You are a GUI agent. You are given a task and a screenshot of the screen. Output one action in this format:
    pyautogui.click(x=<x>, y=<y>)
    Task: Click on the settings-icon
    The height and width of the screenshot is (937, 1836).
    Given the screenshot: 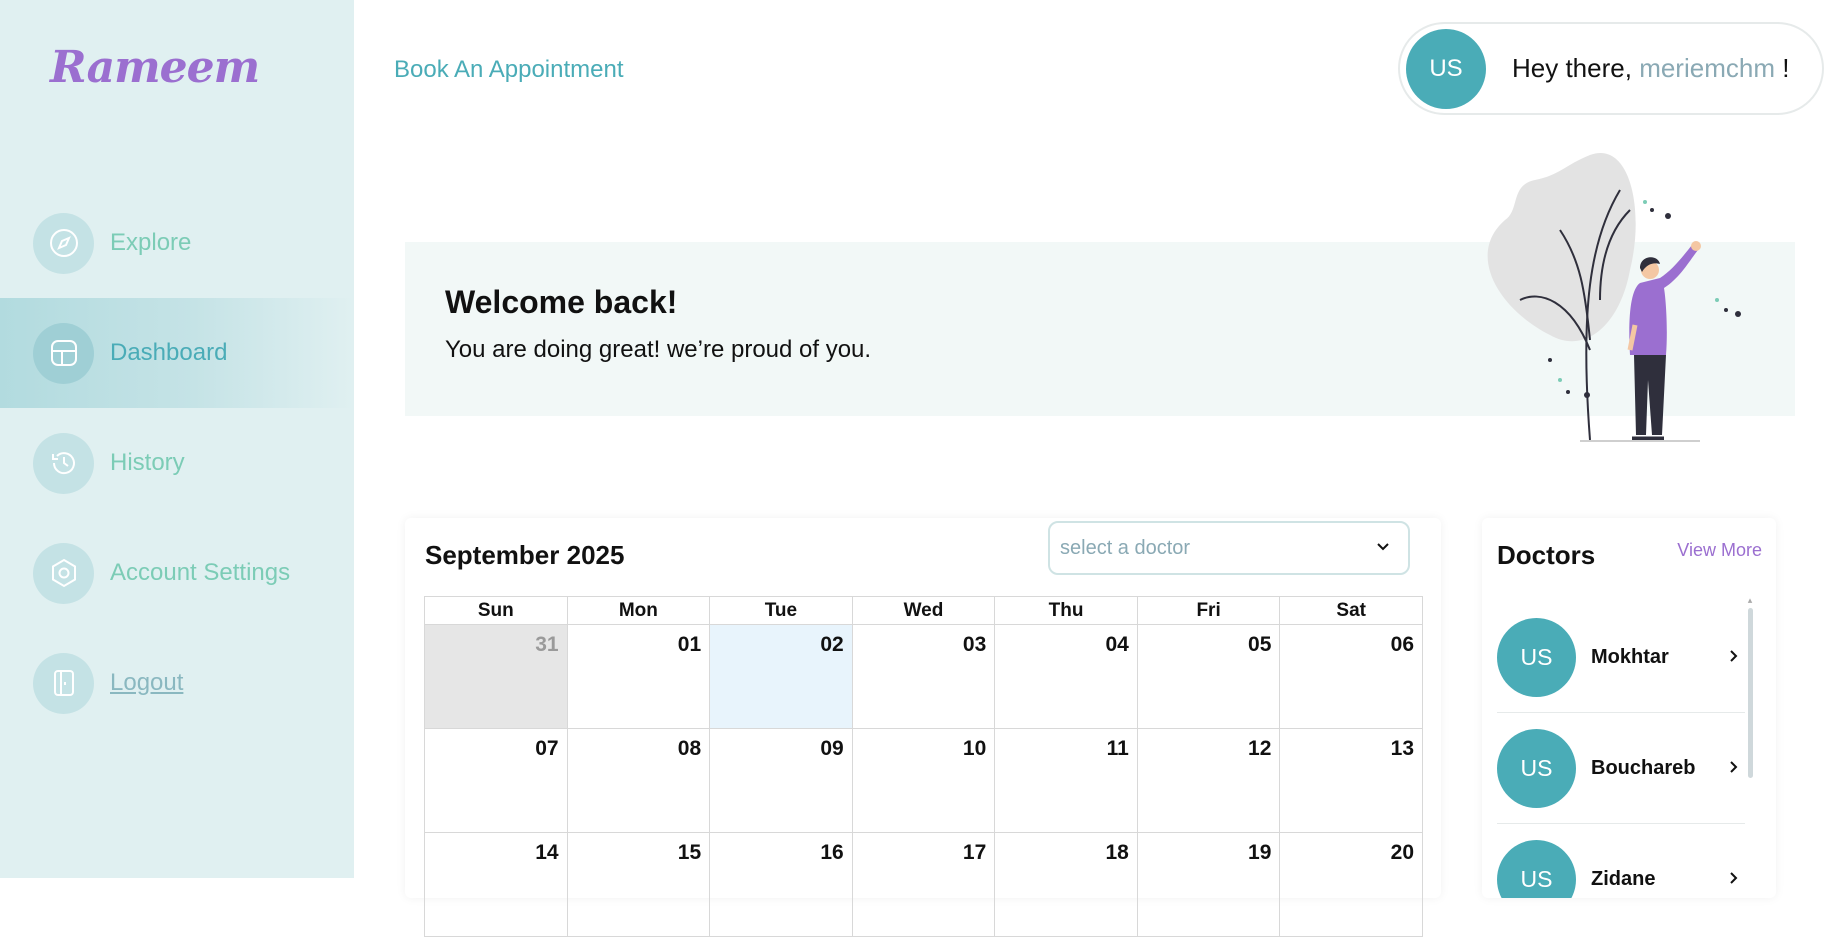 What is the action you would take?
    pyautogui.click(x=63, y=573)
    